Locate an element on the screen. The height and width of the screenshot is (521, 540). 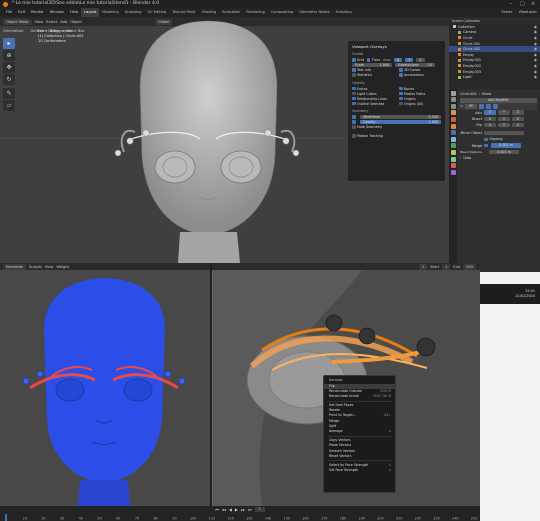
origins-checkbox: Origins is located at coordinates (407, 99).